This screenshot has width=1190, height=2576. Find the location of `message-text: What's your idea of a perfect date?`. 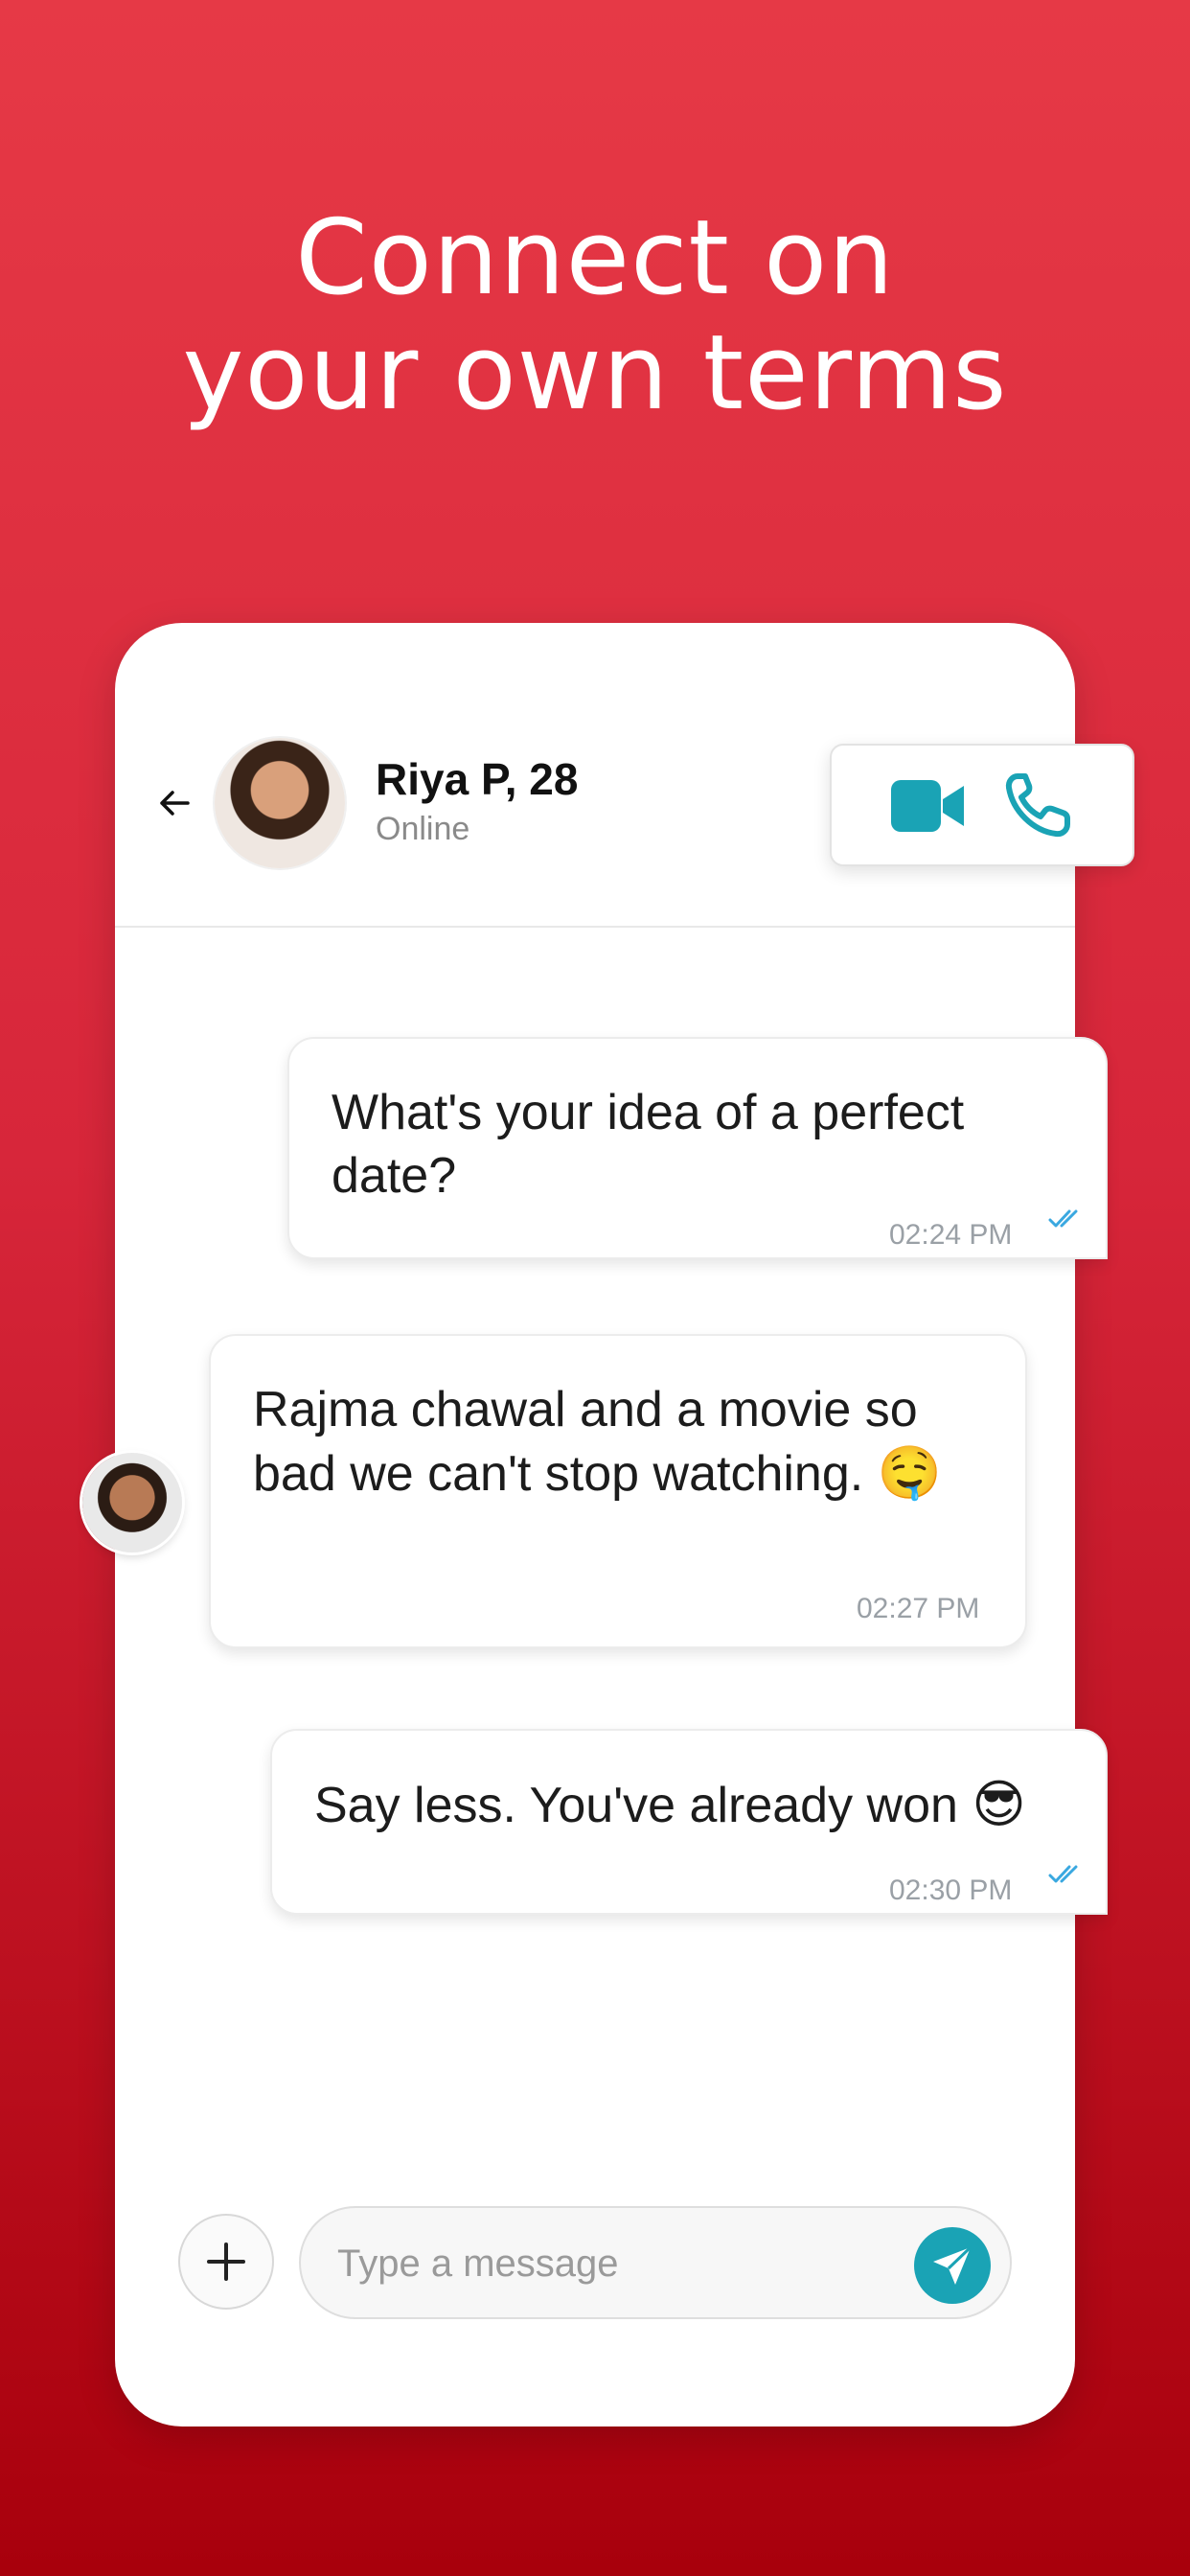

message-text: What's your idea of a perfect date? is located at coordinates (649, 1144).